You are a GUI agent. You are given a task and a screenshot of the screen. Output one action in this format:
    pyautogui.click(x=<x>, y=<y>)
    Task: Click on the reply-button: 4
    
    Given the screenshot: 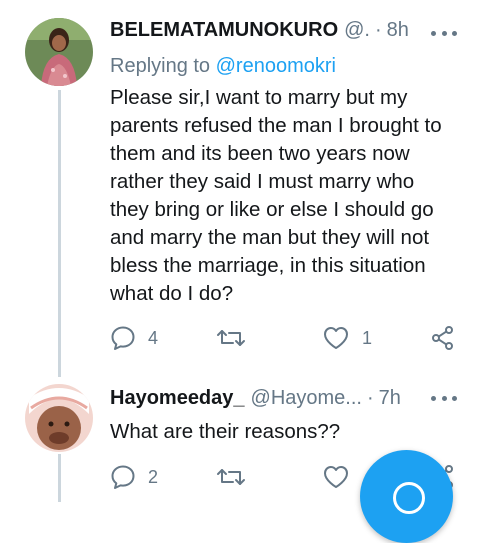 What is the action you would take?
    pyautogui.click(x=134, y=338)
    